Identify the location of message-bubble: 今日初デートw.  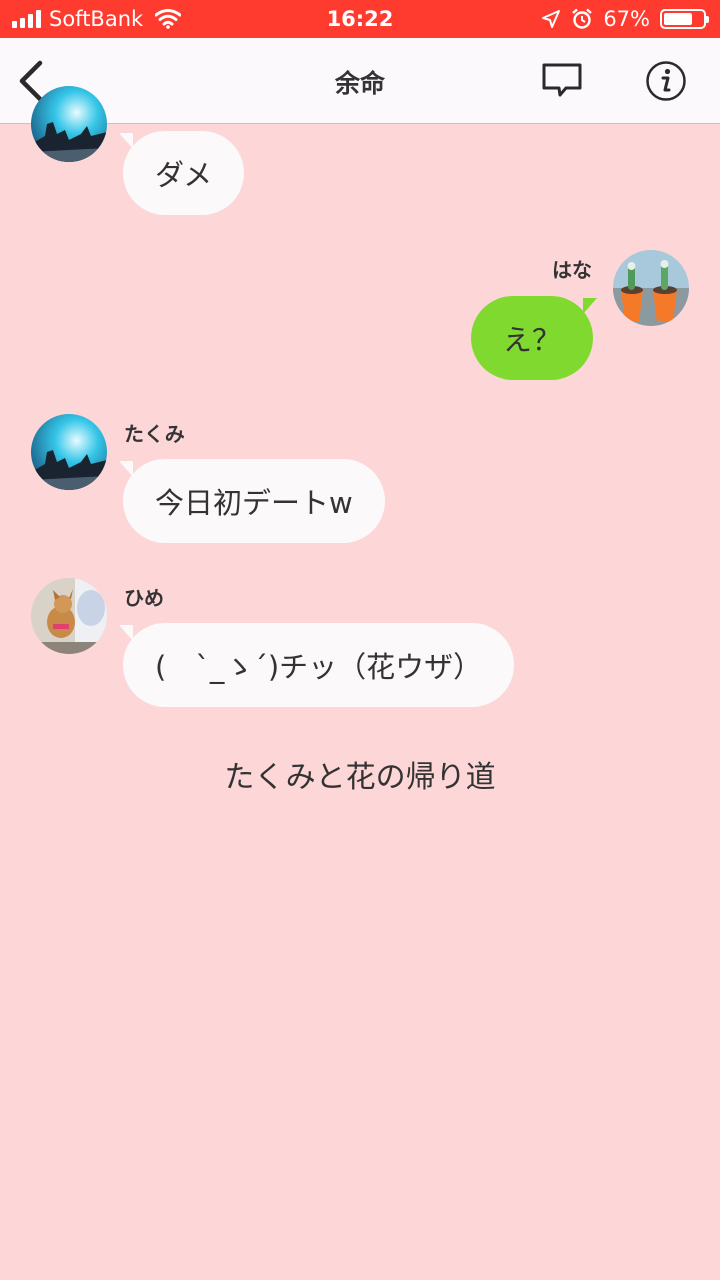
(252, 501).